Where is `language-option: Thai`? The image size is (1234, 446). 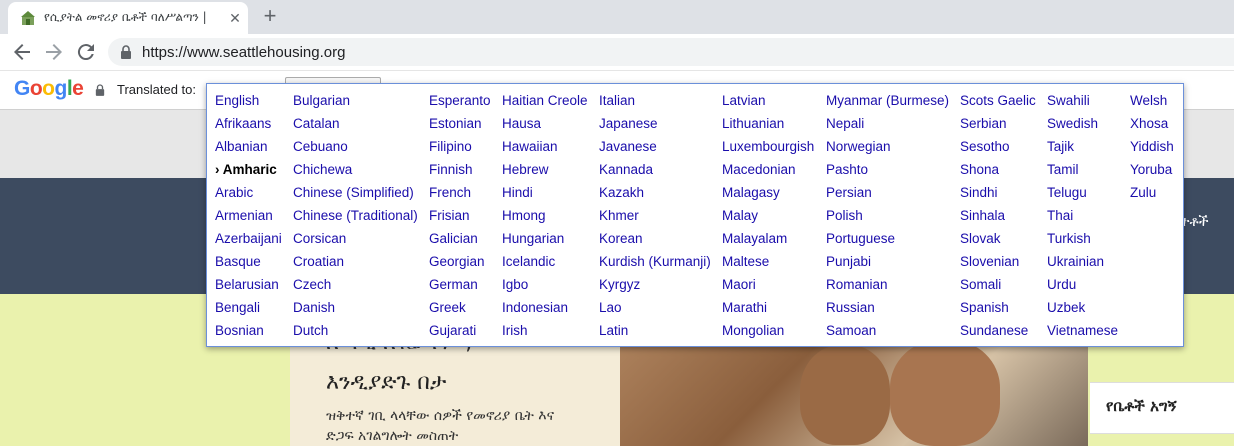 language-option: Thai is located at coordinates (1082, 216).